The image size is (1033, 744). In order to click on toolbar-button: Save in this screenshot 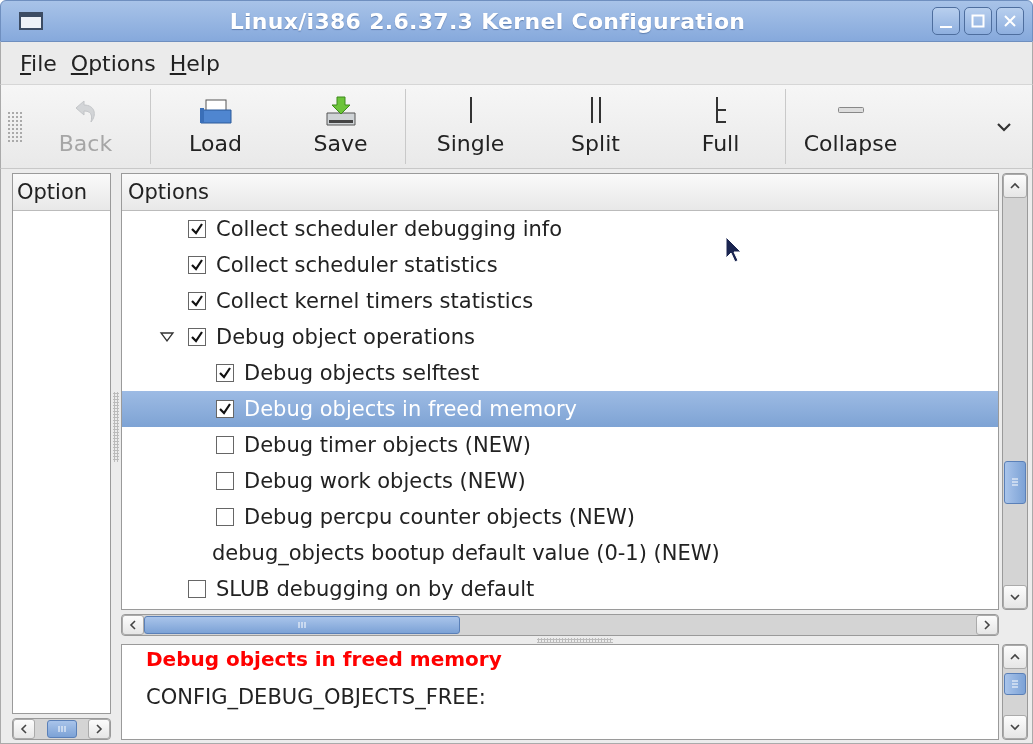, I will do `click(340, 126)`.